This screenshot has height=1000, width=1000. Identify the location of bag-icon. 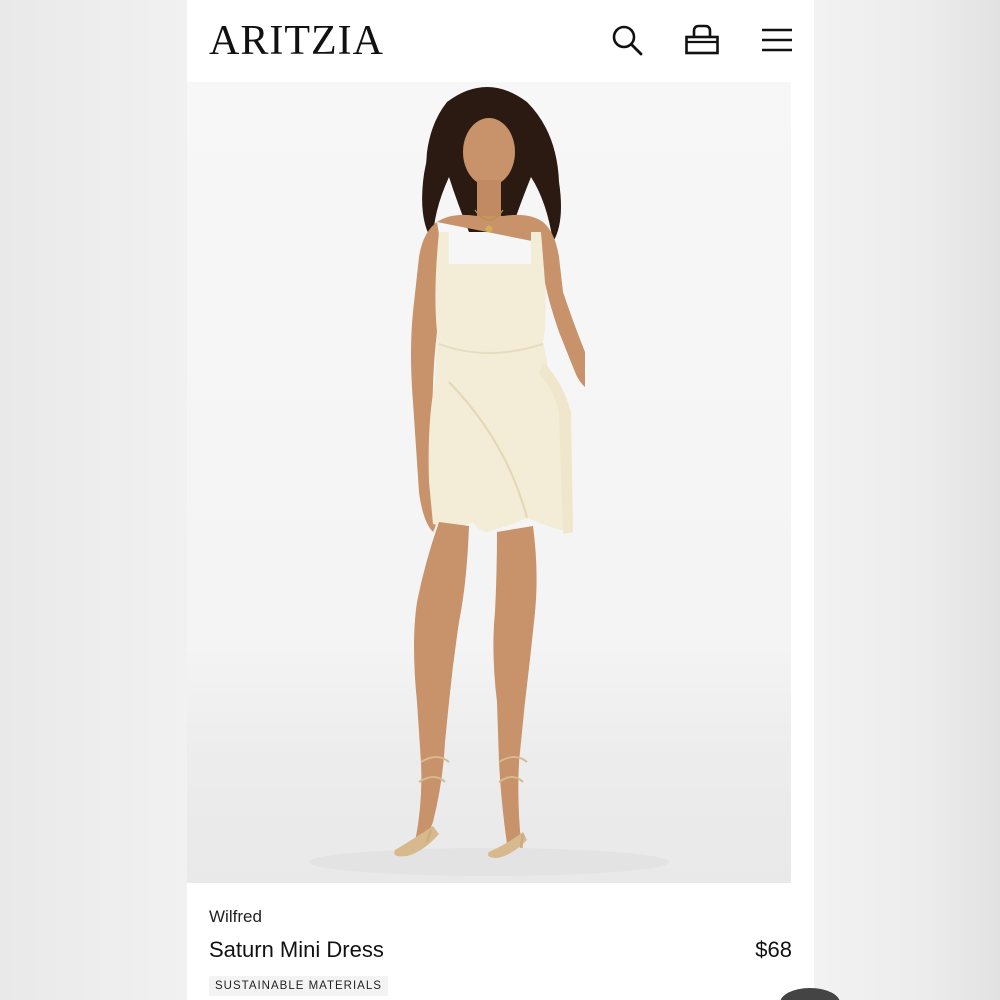
(702, 40).